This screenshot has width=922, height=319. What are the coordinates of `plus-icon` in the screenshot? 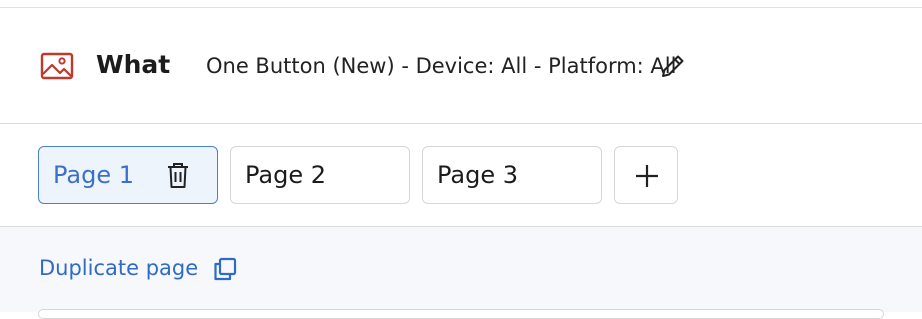 It's located at (647, 176).